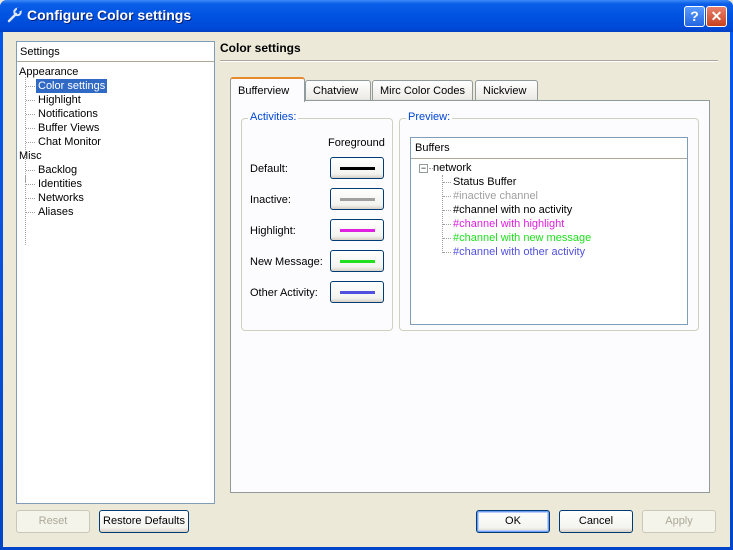  Describe the element at coordinates (53, 521) in the screenshot. I see `reset-button: Reset` at that location.